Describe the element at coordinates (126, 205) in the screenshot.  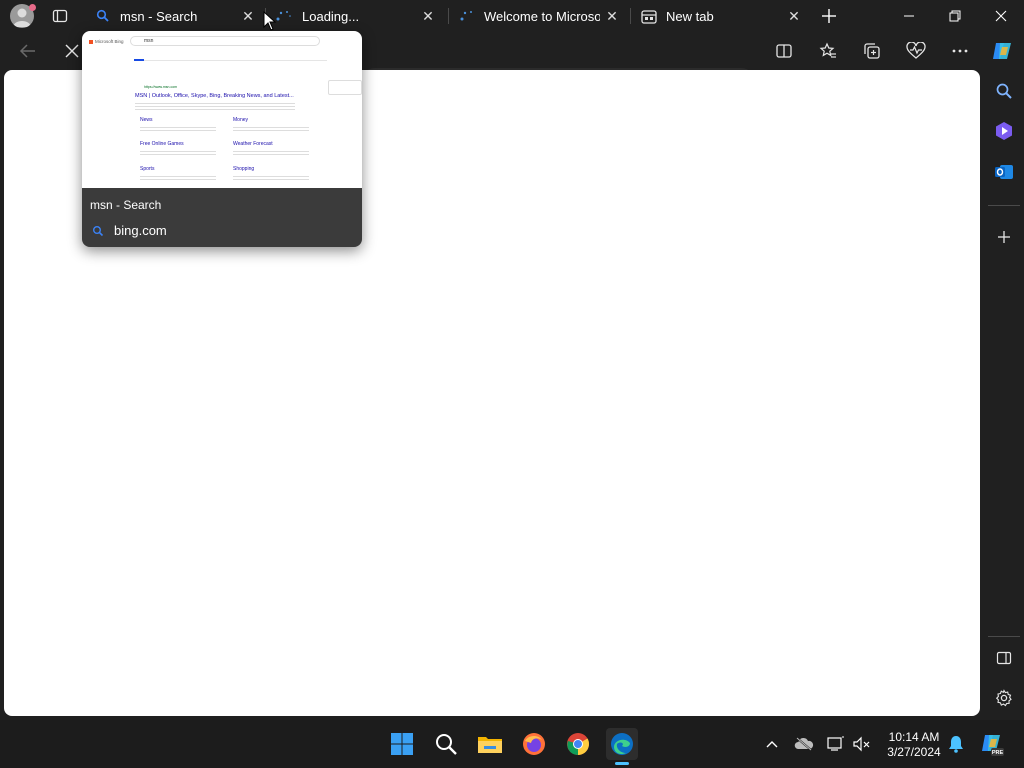
I see `preview-title: msn - Search` at that location.